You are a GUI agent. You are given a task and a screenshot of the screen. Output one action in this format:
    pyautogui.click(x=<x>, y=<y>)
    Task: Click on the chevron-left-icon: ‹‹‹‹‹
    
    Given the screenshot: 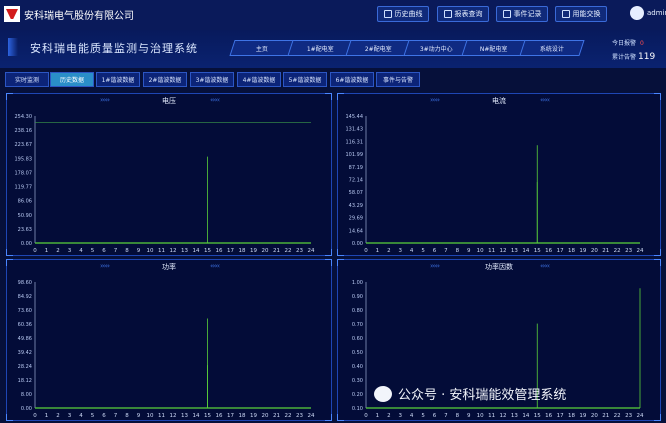 What is the action you would take?
    pyautogui.click(x=545, y=266)
    